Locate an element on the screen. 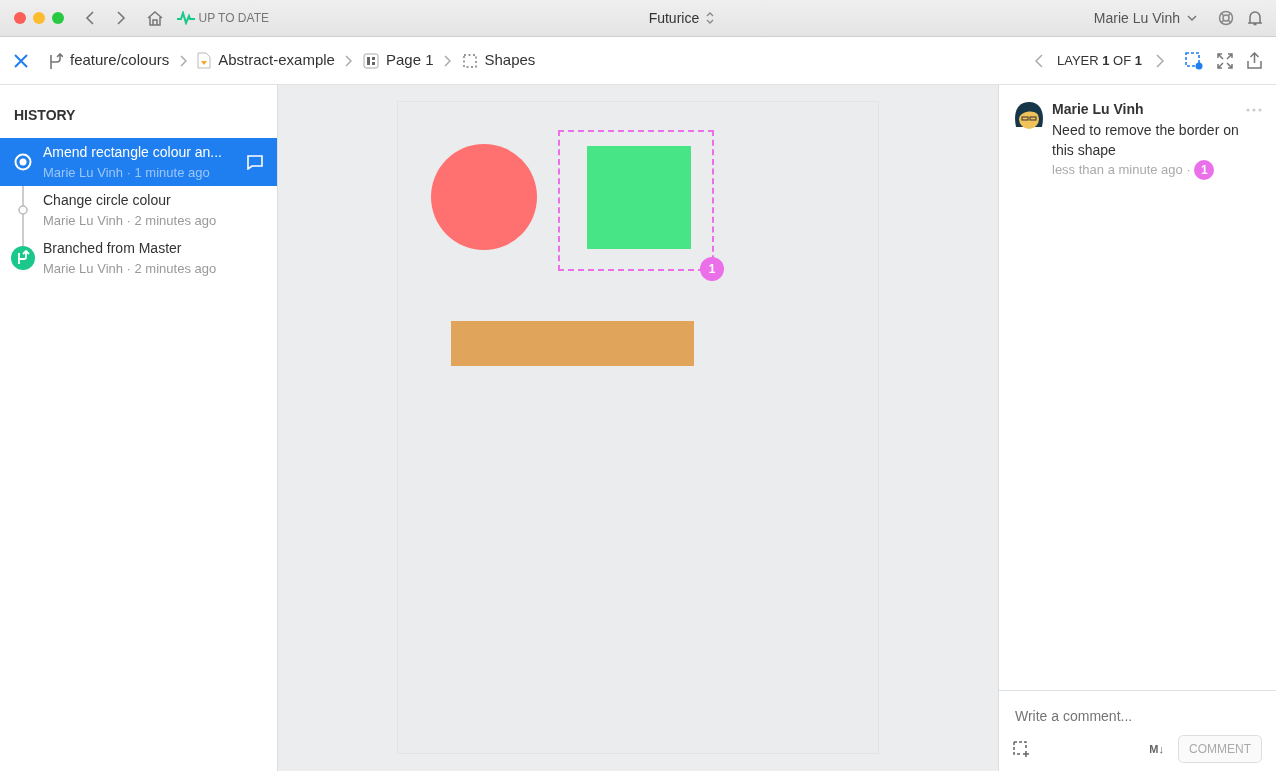 This screenshot has height=771, width=1276. breadcrumb-link: feature/colours is located at coordinates (120, 60).